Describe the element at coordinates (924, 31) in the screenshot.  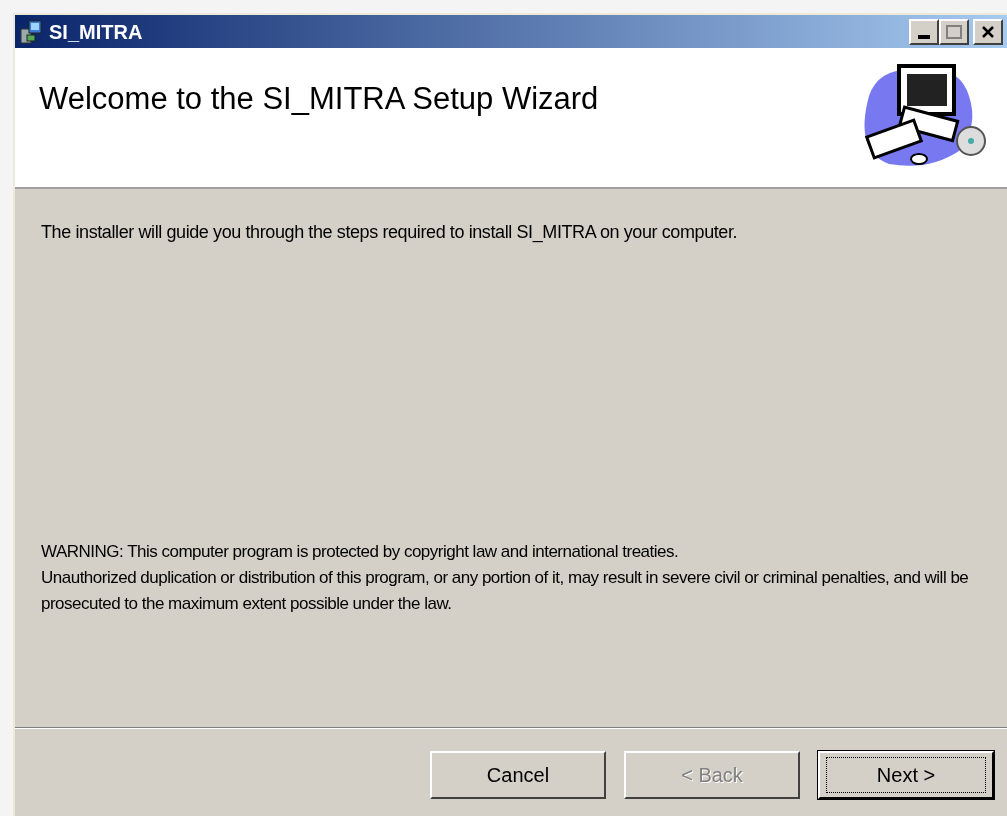
I see `minimize-button` at that location.